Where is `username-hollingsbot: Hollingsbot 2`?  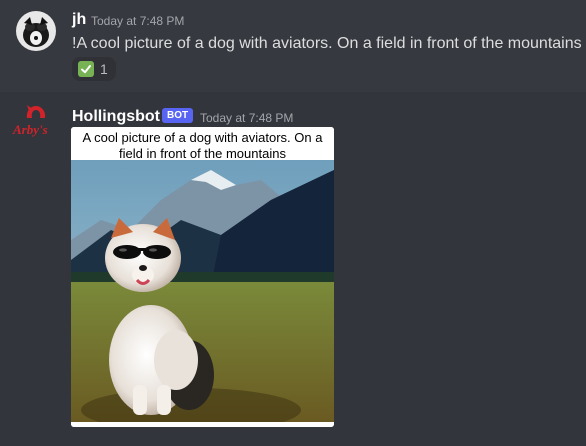 username-hollingsbot: Hollingsbot 2 is located at coordinates (122, 117).